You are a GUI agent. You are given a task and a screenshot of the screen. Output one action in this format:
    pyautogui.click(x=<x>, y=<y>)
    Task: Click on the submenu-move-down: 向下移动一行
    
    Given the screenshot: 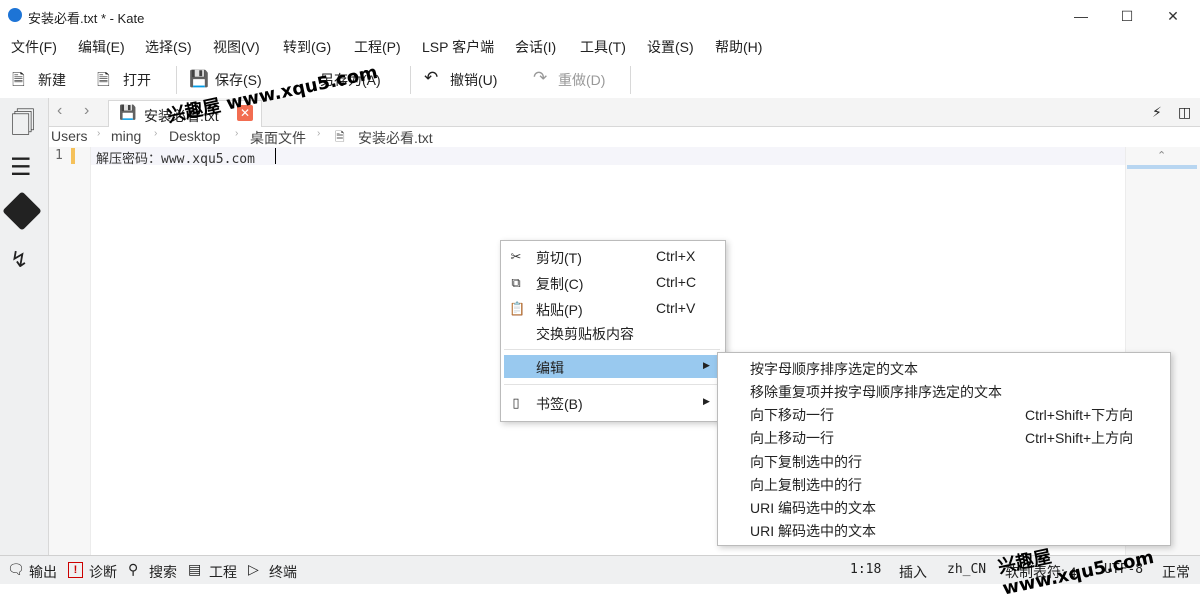 What is the action you would take?
    pyautogui.click(x=792, y=415)
    